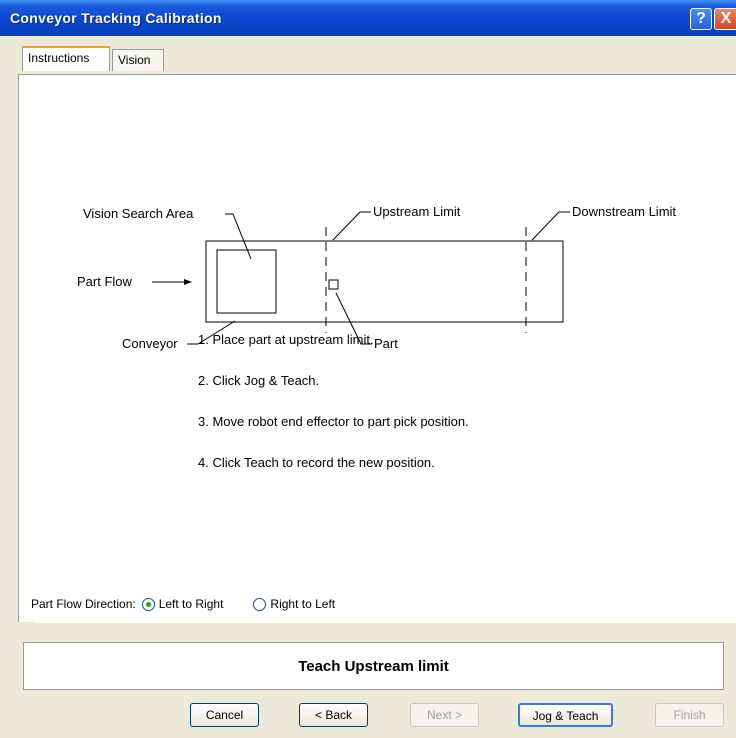 The image size is (736, 738). What do you see at coordinates (444, 715) in the screenshot?
I see `next-button: Next >` at bounding box center [444, 715].